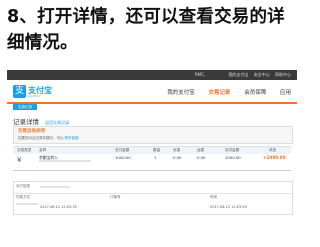  I want to click on status-tip-text: 如果您对此交易有疑问，可以, so click(41, 138).